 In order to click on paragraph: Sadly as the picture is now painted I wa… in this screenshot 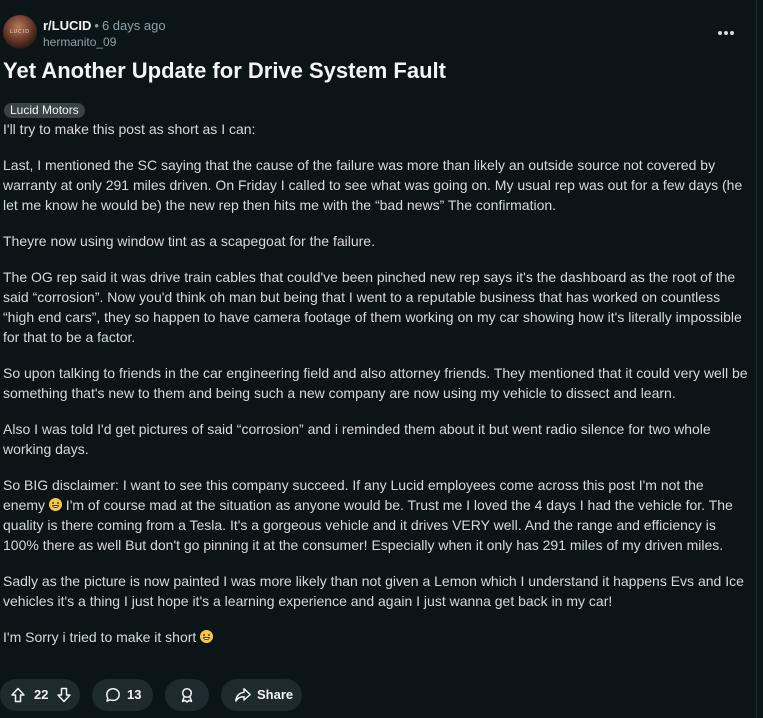, I will do `click(373, 591)`.